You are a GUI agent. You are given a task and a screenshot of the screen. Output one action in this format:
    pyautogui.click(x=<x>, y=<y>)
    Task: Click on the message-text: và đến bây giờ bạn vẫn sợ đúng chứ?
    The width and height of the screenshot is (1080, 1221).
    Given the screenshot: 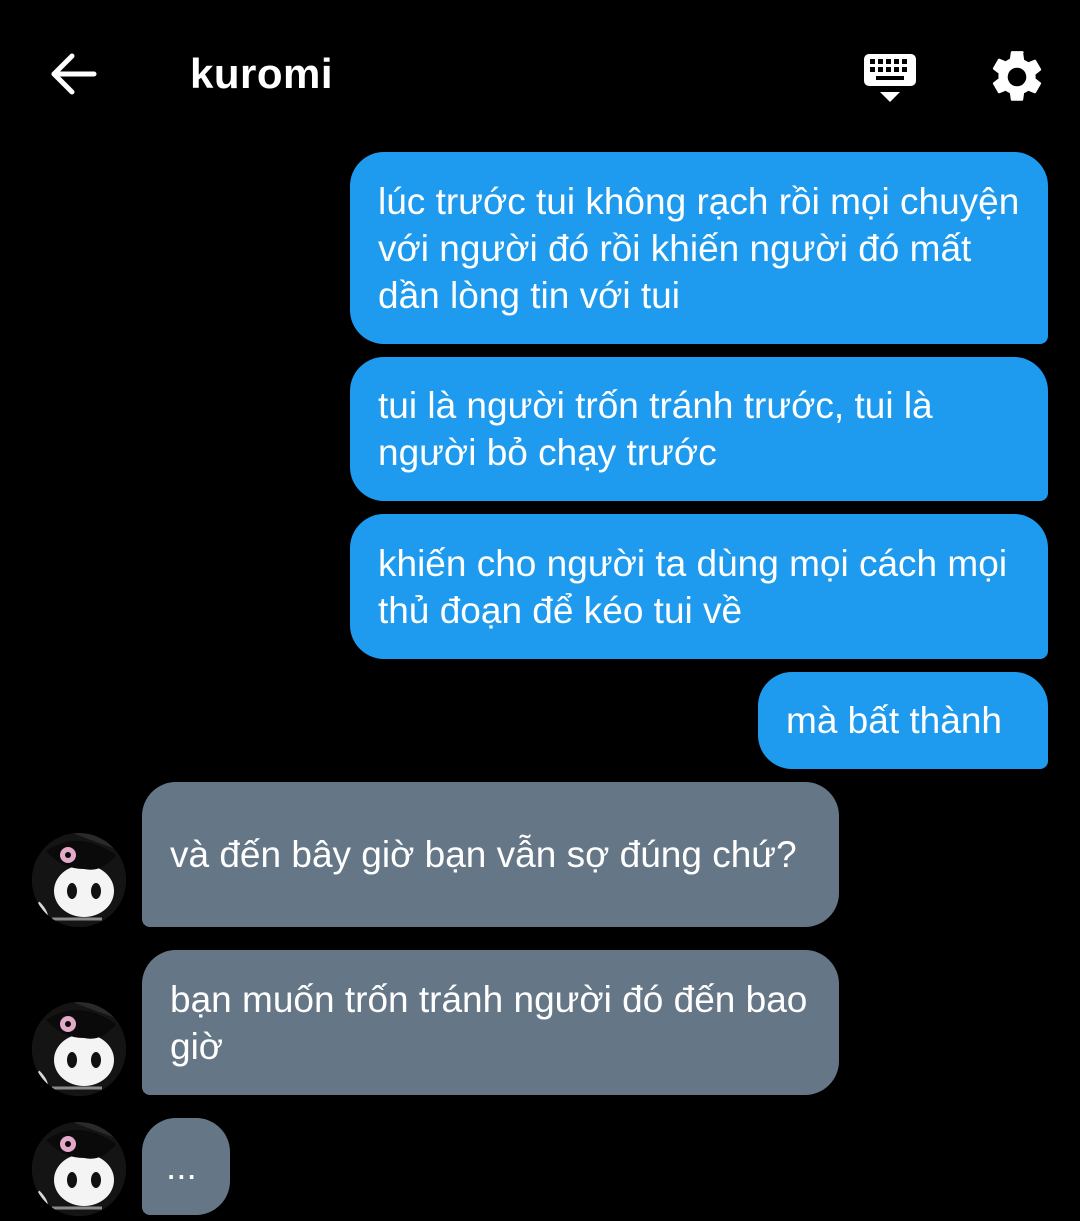 What is the action you would take?
    pyautogui.click(x=483, y=854)
    